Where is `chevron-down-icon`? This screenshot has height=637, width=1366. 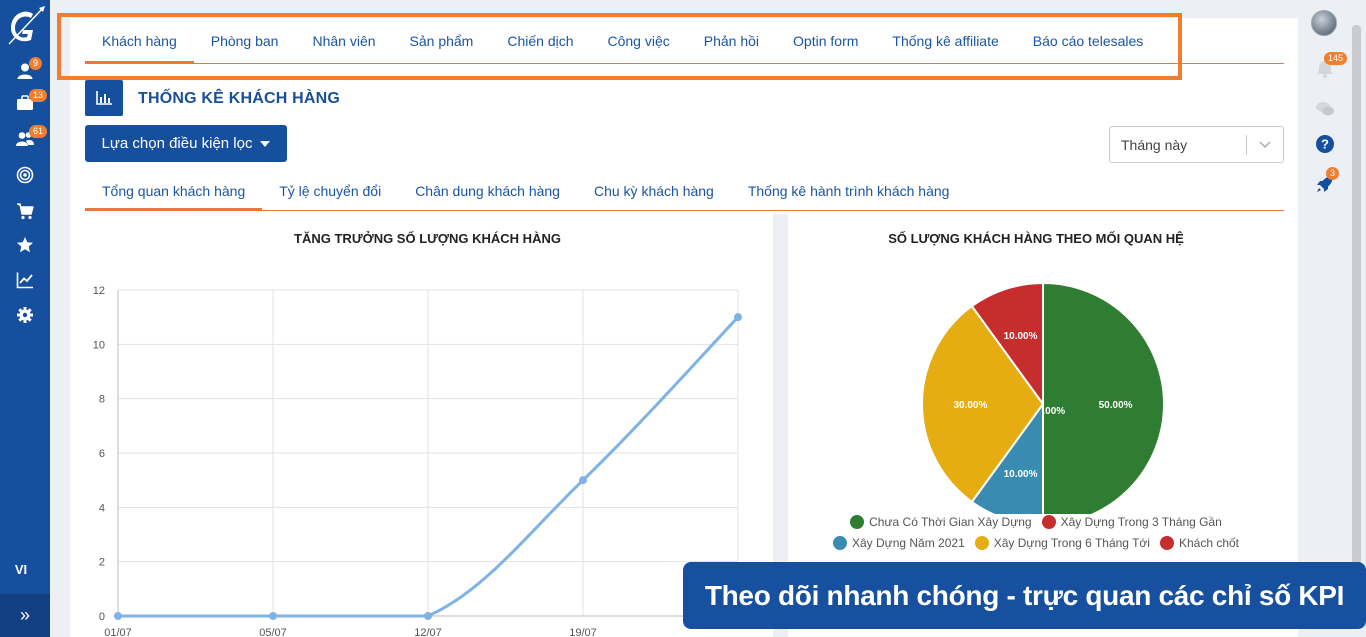 chevron-down-icon is located at coordinates (1265, 144).